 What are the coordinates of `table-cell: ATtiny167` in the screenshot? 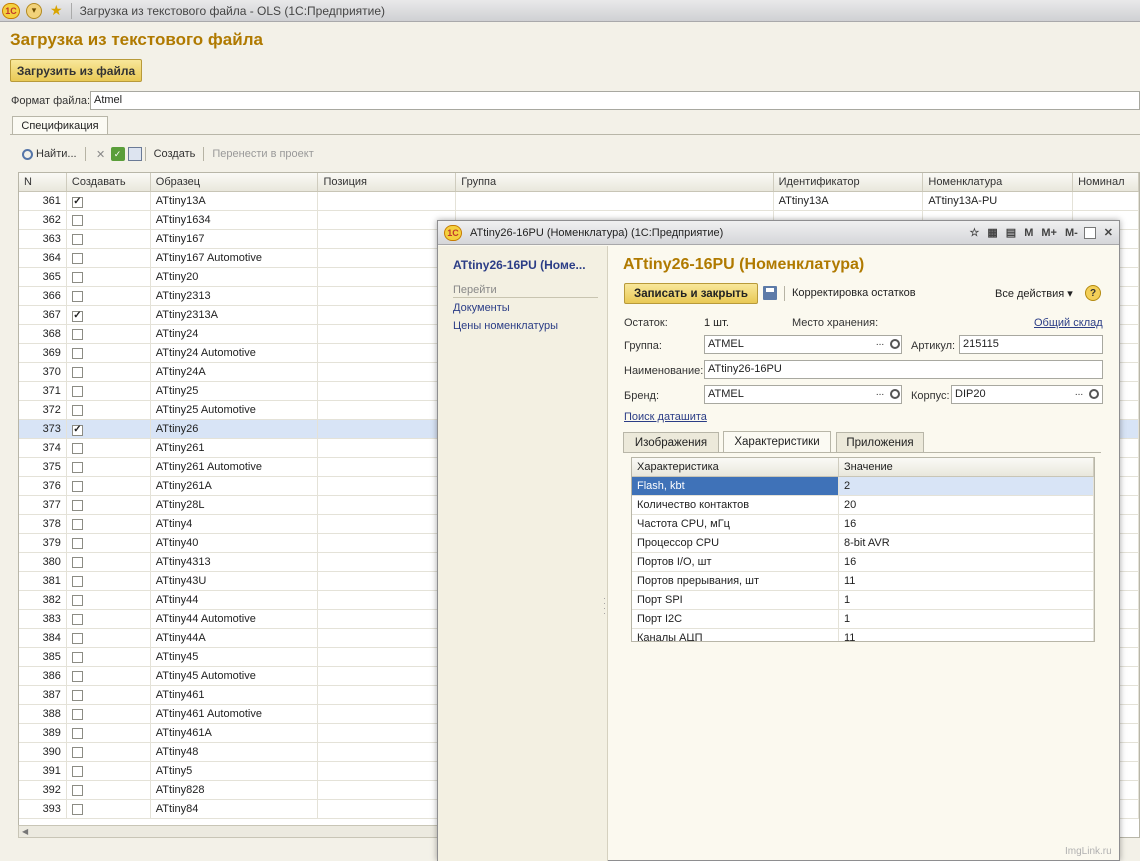 It's located at (235, 239).